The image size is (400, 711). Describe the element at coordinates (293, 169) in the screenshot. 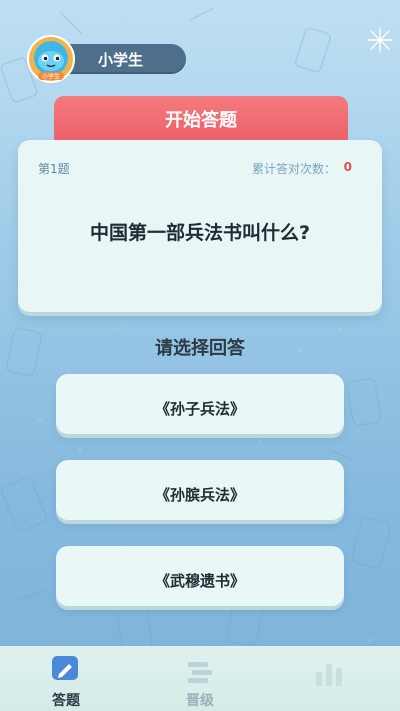

I see `correct-count-label: 累计答对次数：` at that location.